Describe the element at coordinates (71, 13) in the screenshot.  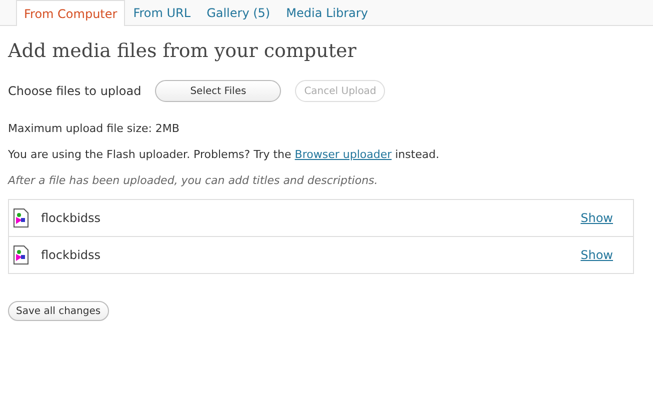
I see `tab: From Computer` at that location.